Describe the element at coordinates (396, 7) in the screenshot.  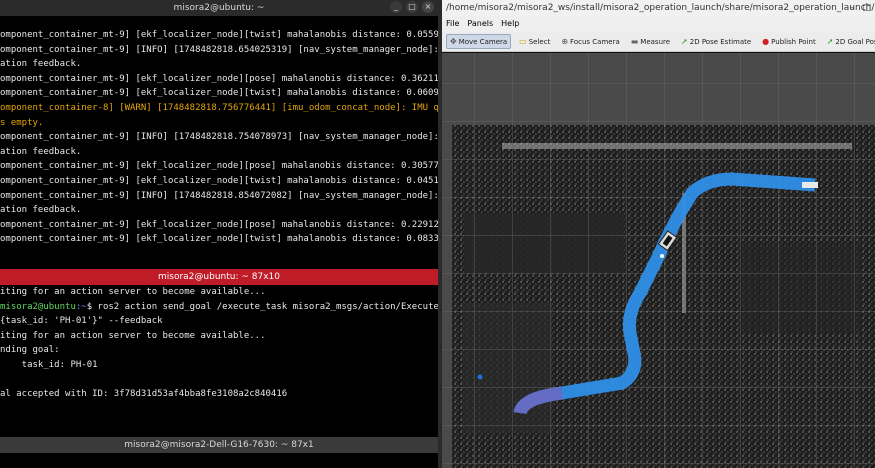
I see `minimize-button: _` at that location.